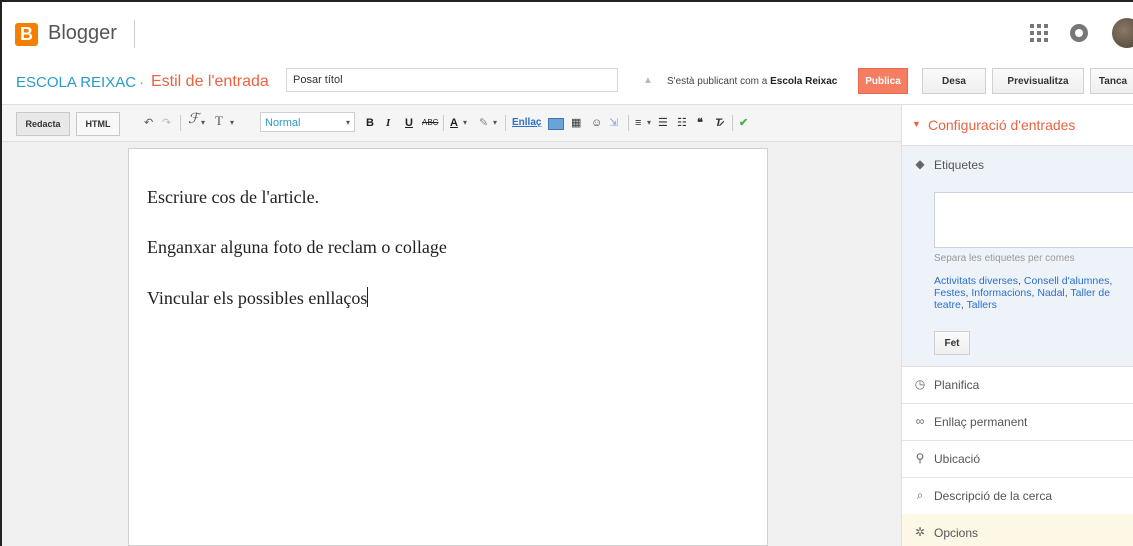 The height and width of the screenshot is (546, 1133). Describe the element at coordinates (920, 458) in the screenshot. I see `location-pin-icon: ⚲` at that location.